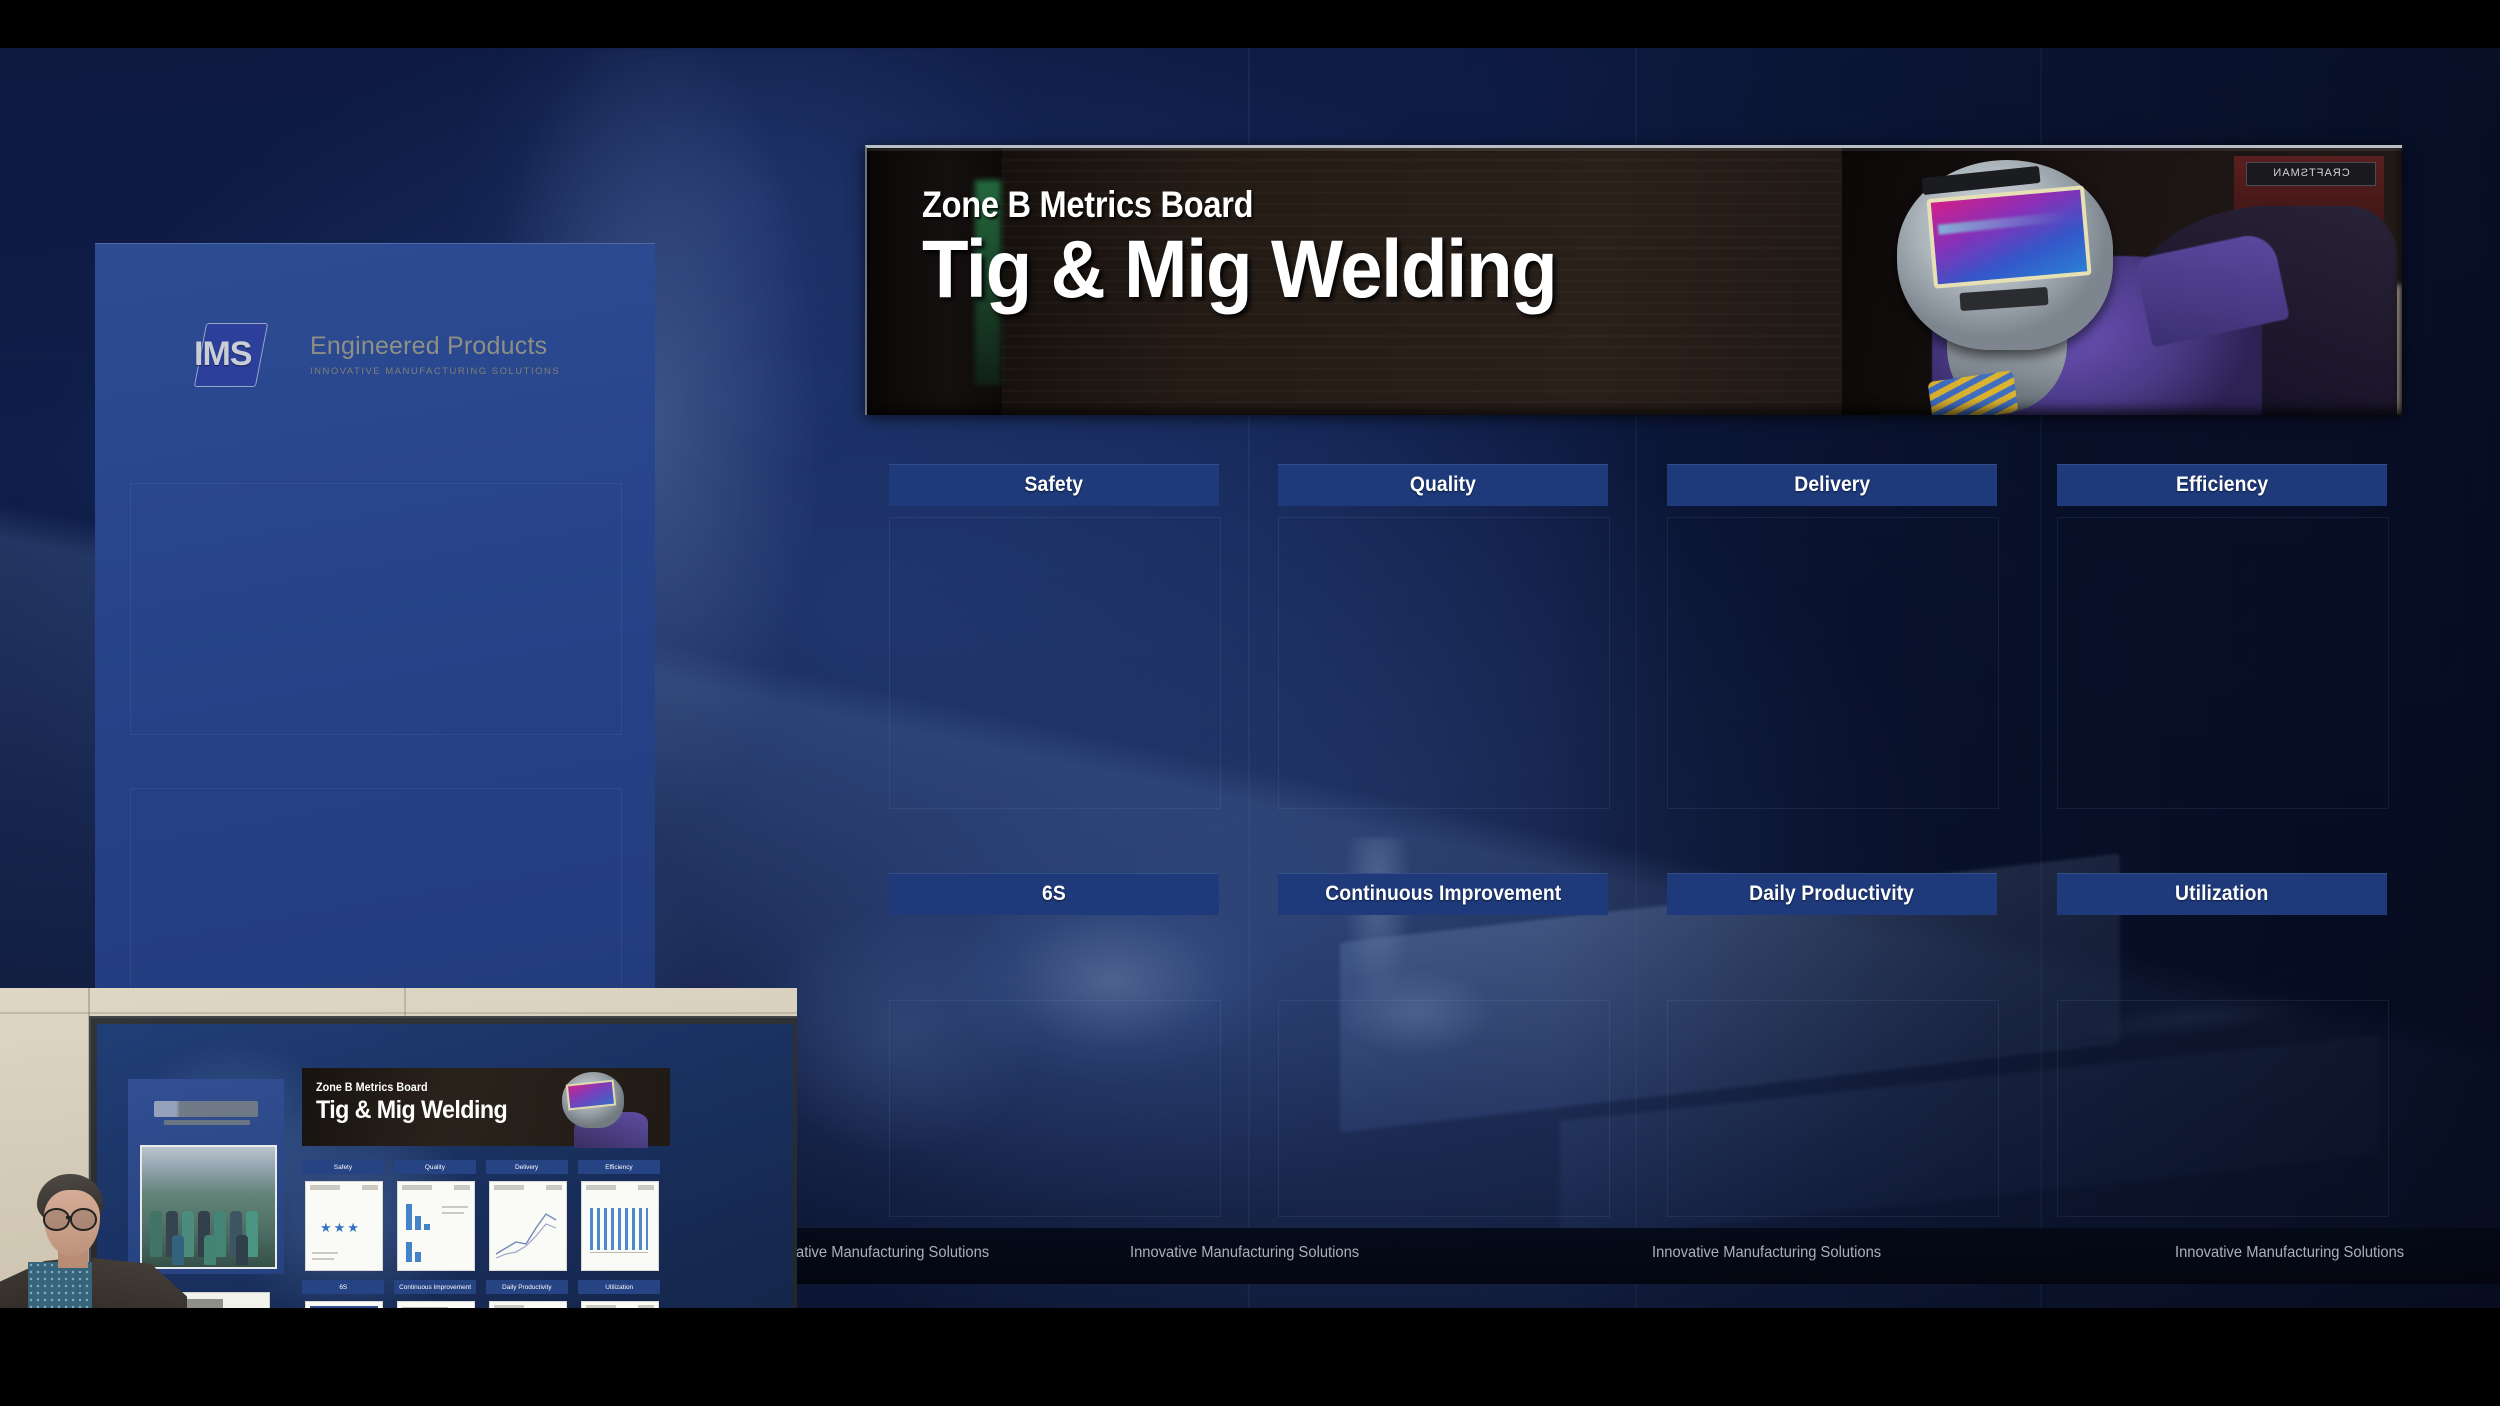  What do you see at coordinates (1767, 1252) in the screenshot?
I see `footer-item-3: Innovative Manufacturing Solutions` at bounding box center [1767, 1252].